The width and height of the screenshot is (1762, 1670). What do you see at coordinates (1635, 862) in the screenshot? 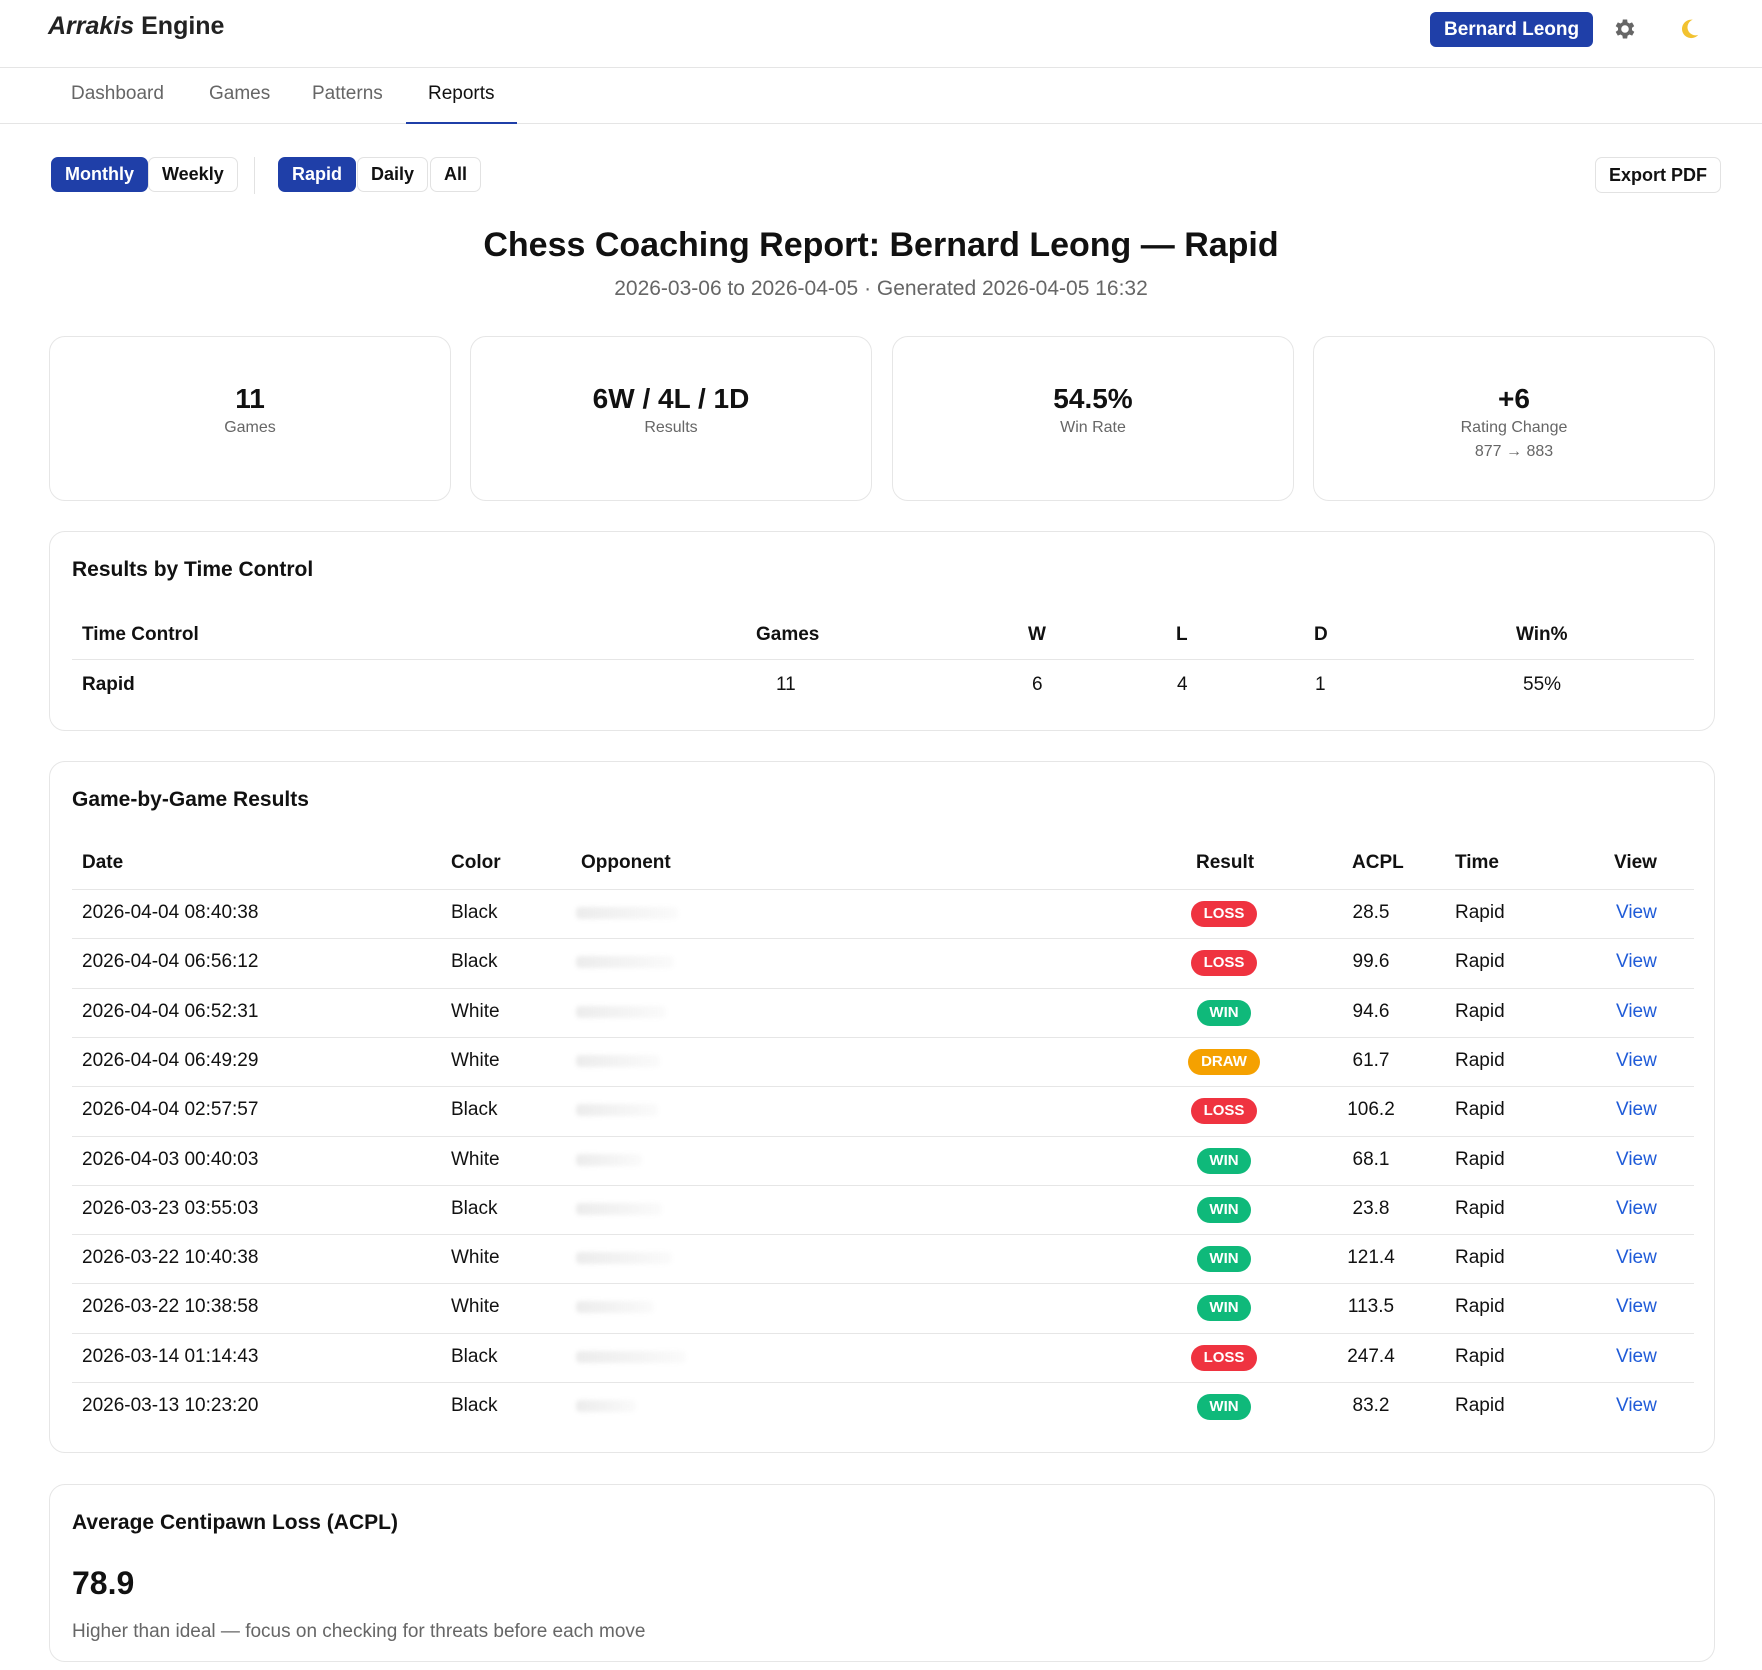
I see `col-header-view: View` at bounding box center [1635, 862].